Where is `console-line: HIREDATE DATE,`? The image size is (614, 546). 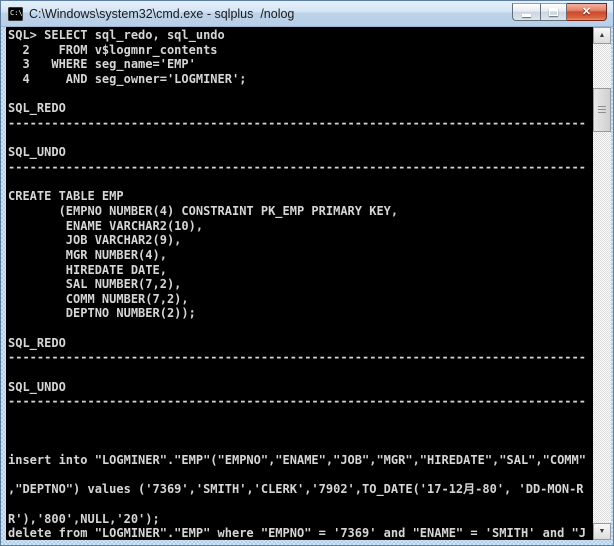
console-line: HIREDATE DATE, is located at coordinates (87, 269).